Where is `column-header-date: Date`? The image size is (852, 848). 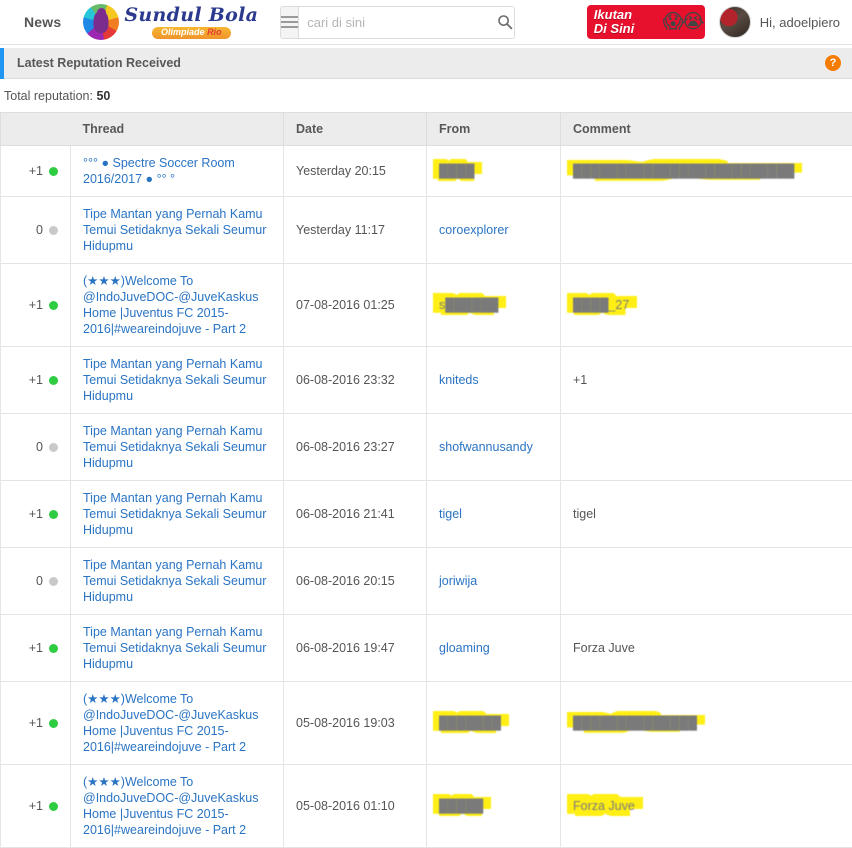 column-header-date: Date is located at coordinates (355, 129).